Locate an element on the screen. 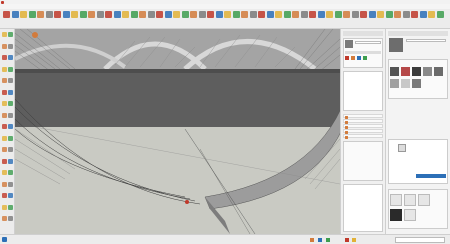 Image resolution: width=450 pixels, height=244 pixels. wireframe-icon is located at coordinates (295, 14).